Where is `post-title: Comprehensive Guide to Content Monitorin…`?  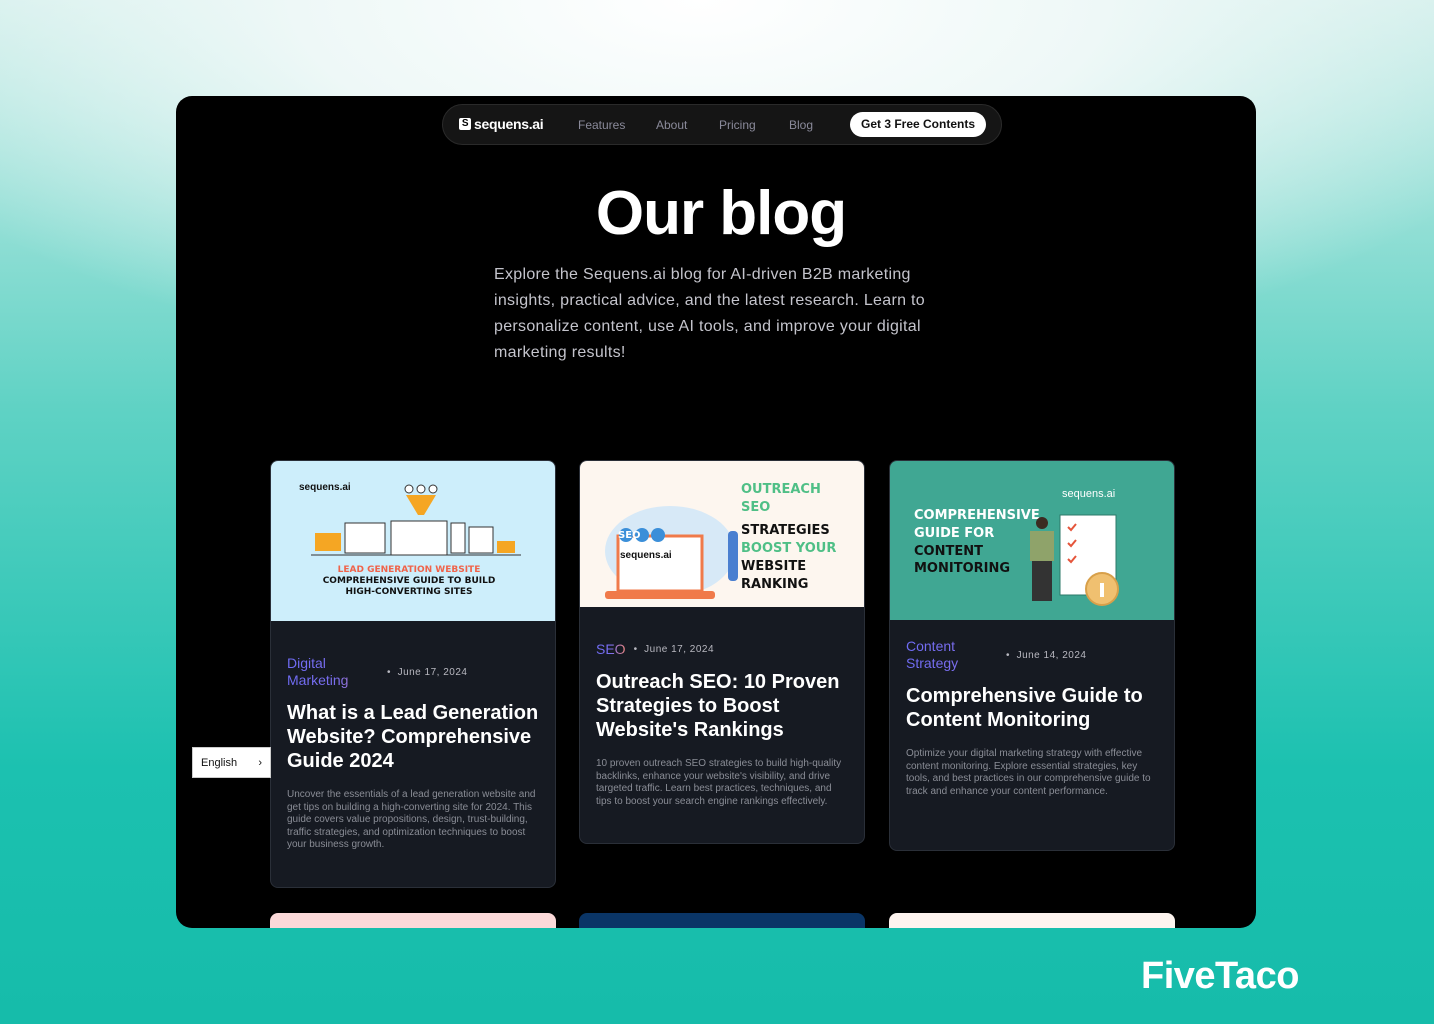
post-title: Comprehensive Guide to Content Monitorin… is located at coordinates (1032, 708).